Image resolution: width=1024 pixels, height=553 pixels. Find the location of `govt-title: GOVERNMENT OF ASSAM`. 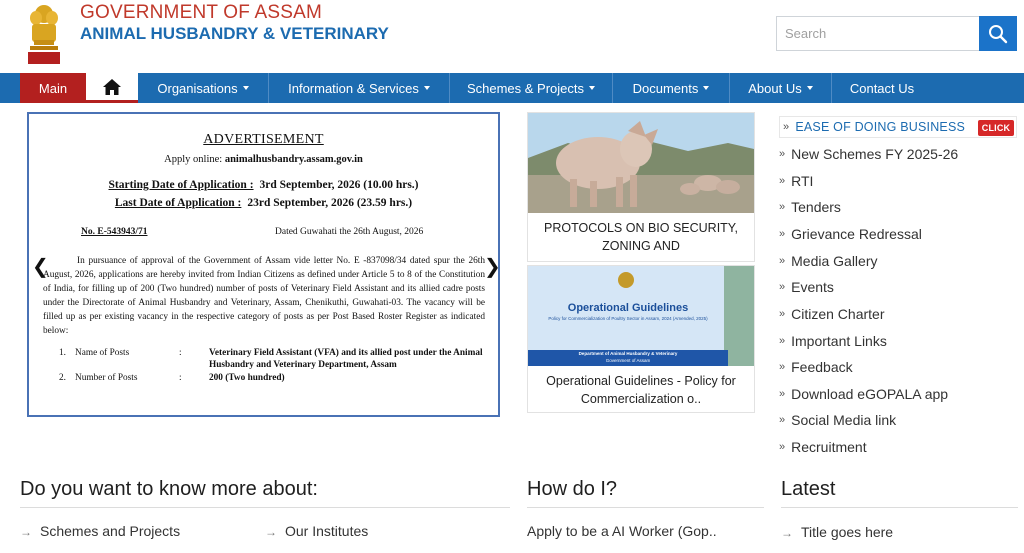

govt-title: GOVERNMENT OF ASSAM is located at coordinates (201, 12).